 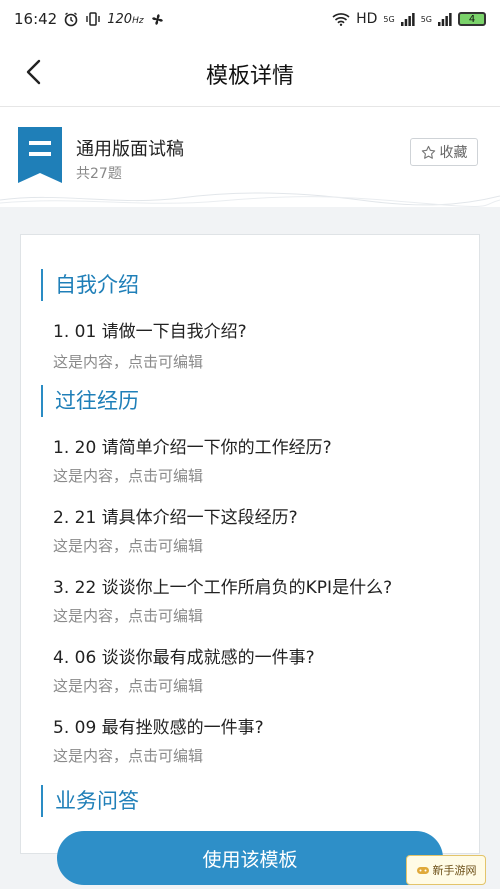 What do you see at coordinates (249, 76) in the screenshot?
I see `page-title: 模板详情` at bounding box center [249, 76].